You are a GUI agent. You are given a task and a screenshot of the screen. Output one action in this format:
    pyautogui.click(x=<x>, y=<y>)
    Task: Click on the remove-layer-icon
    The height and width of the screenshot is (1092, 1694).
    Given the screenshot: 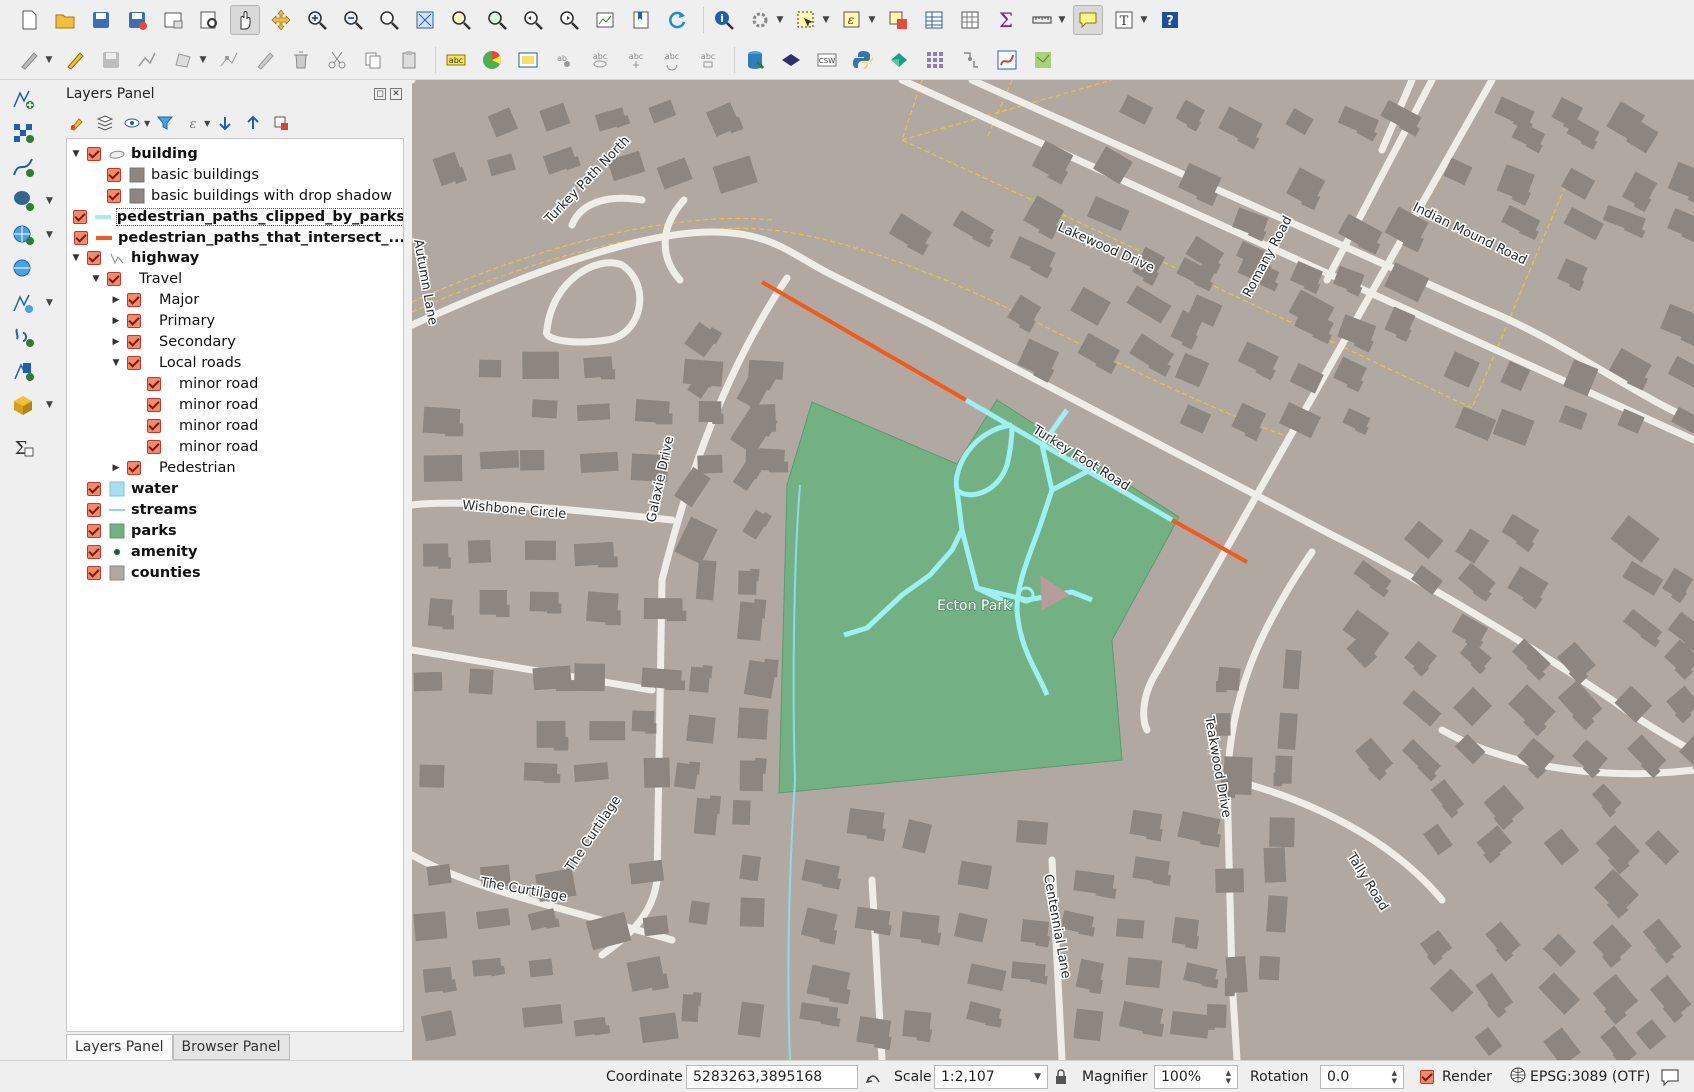 What is the action you would take?
    pyautogui.click(x=281, y=123)
    